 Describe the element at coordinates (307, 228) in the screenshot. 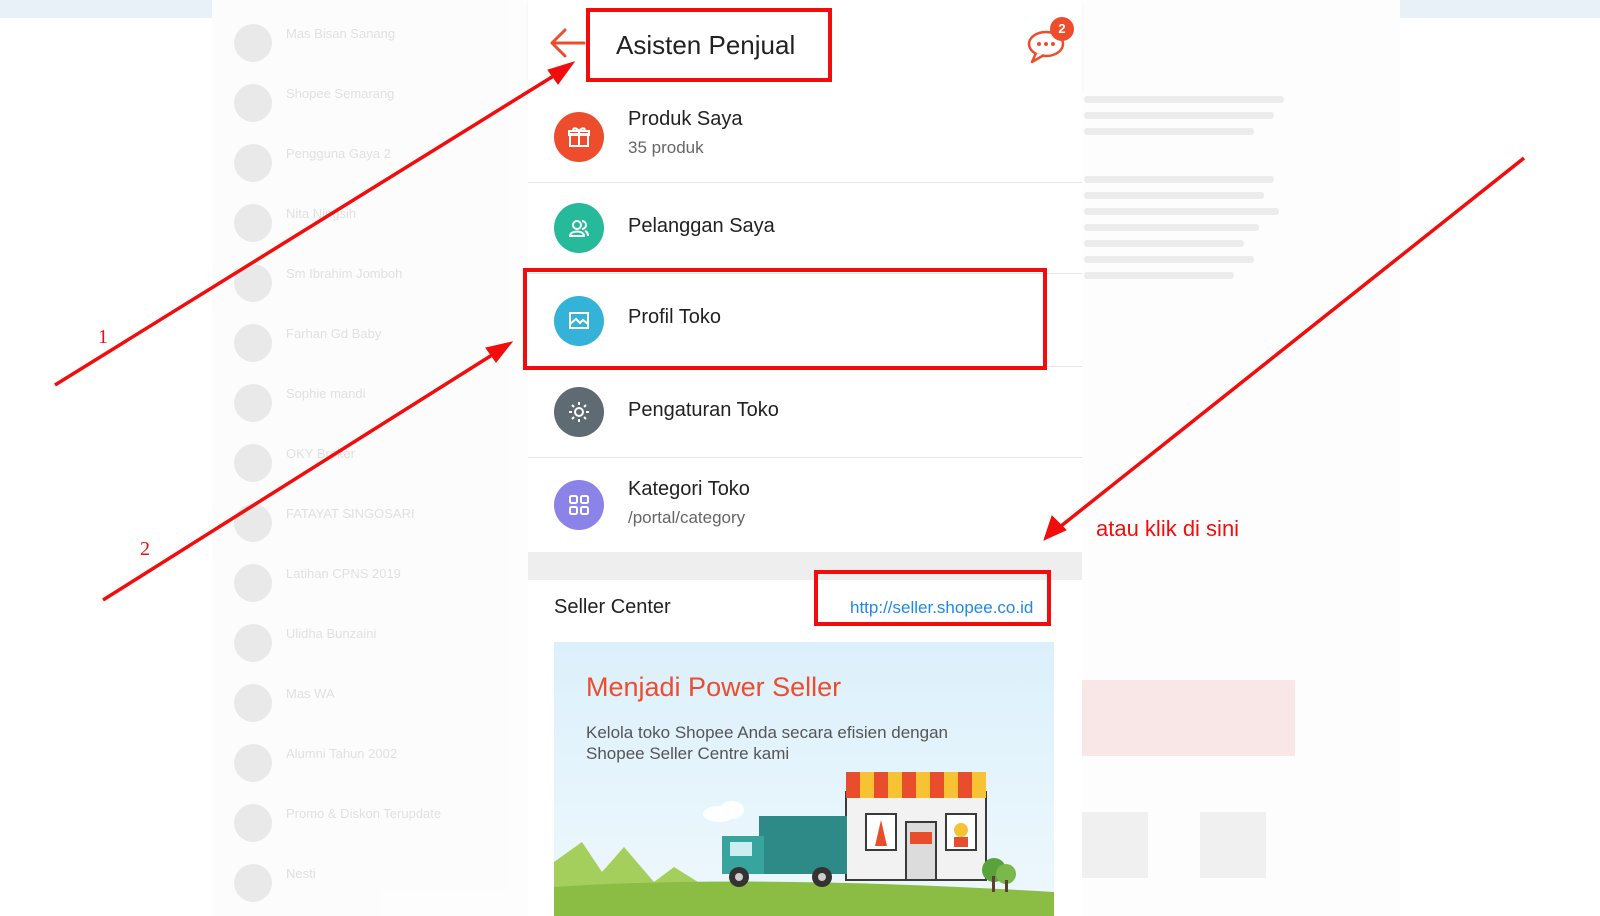

I see `arrow-1-line` at that location.